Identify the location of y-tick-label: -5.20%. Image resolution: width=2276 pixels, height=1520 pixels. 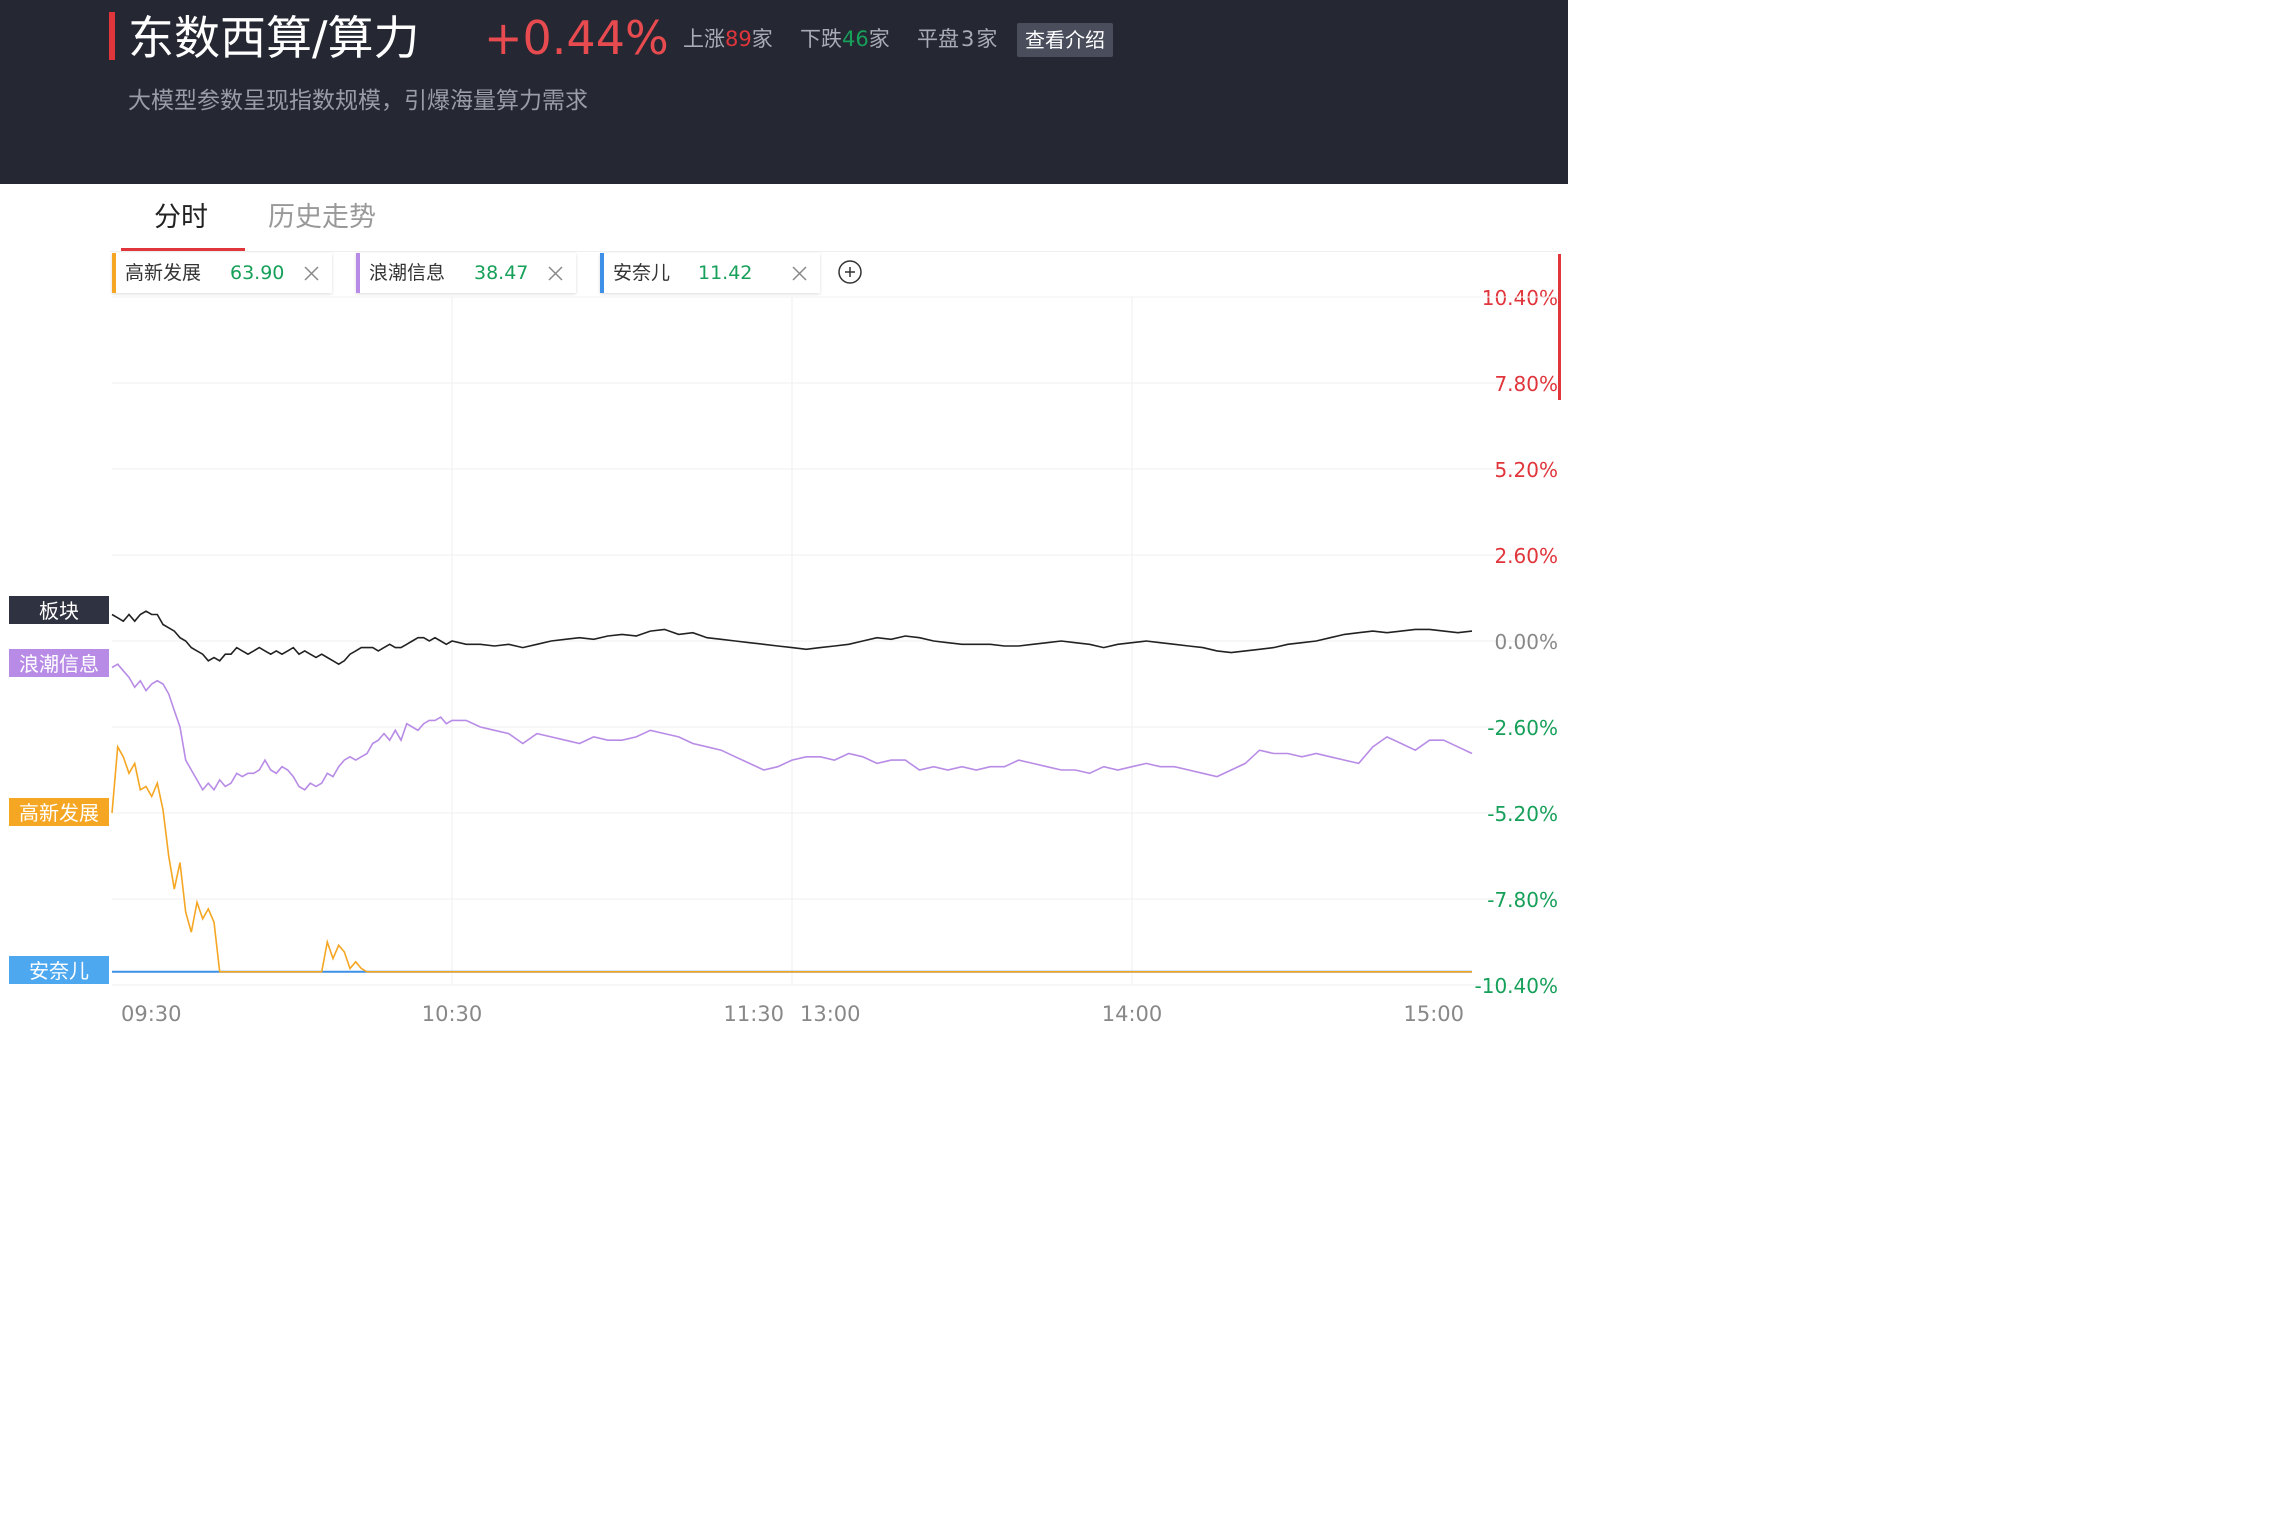
(1522, 814).